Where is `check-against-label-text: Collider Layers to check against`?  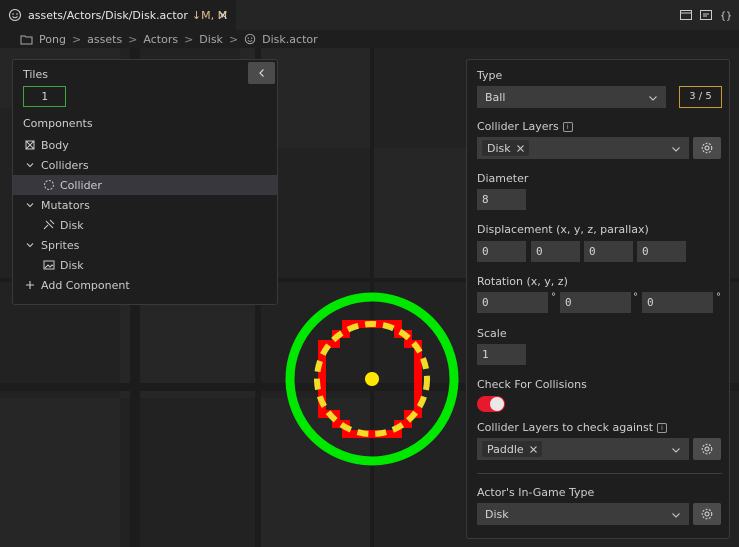
check-against-label-text: Collider Layers to check against is located at coordinates (565, 427).